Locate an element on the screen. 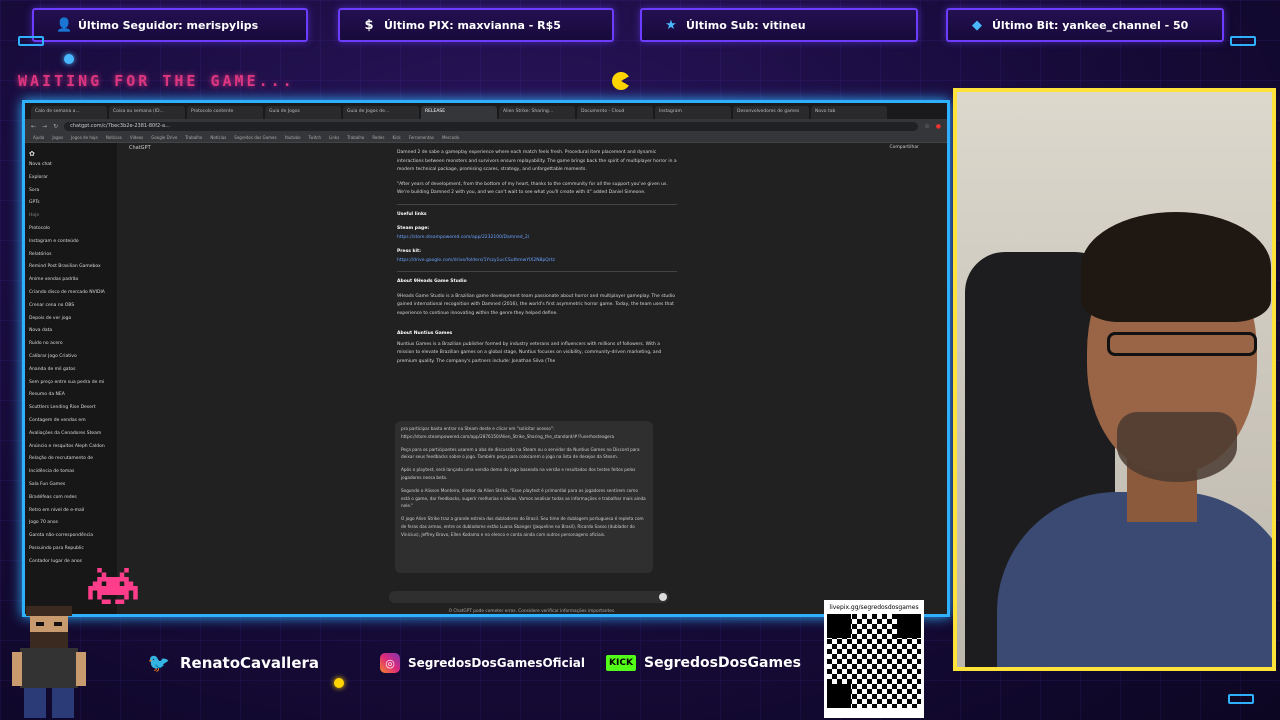 This screenshot has height=720, width=1280. star-bookmark-icon: ☆ is located at coordinates (926, 126).